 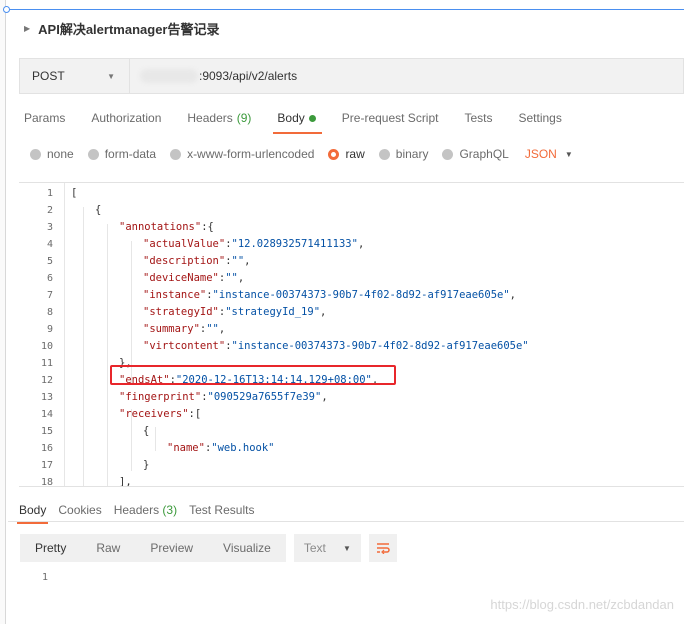 I want to click on code-line: ],, so click(x=125, y=480).